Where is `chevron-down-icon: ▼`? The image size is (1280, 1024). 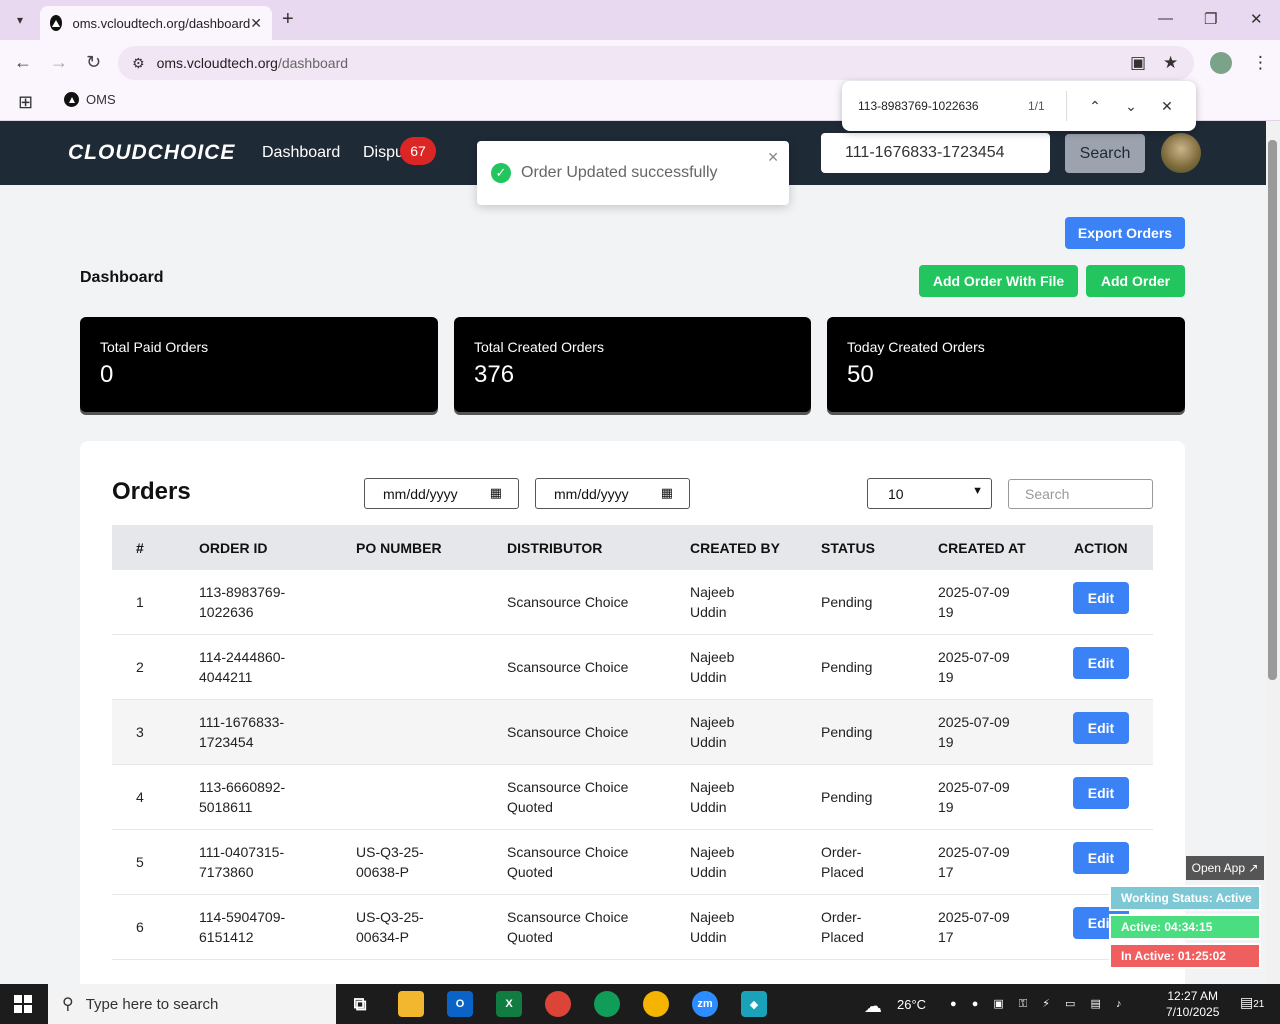 chevron-down-icon: ▼ is located at coordinates (977, 491).